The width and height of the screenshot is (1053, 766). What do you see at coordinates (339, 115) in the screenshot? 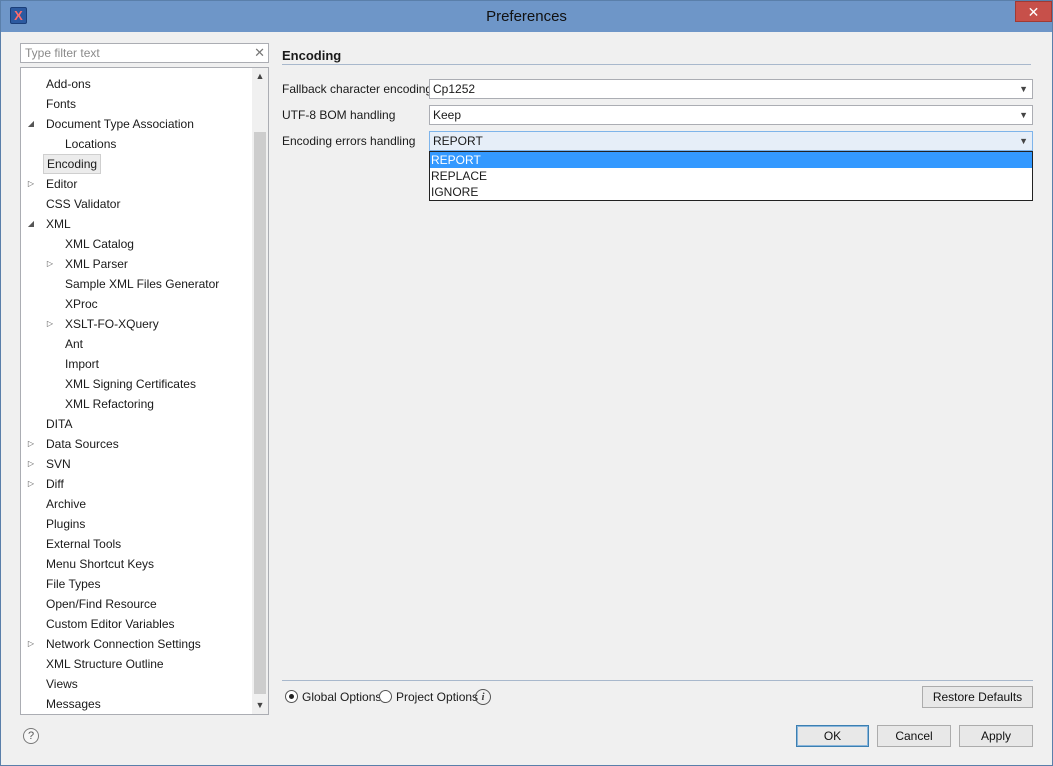
I see `bom-handling-label: UTF-8 BOM handling` at bounding box center [339, 115].